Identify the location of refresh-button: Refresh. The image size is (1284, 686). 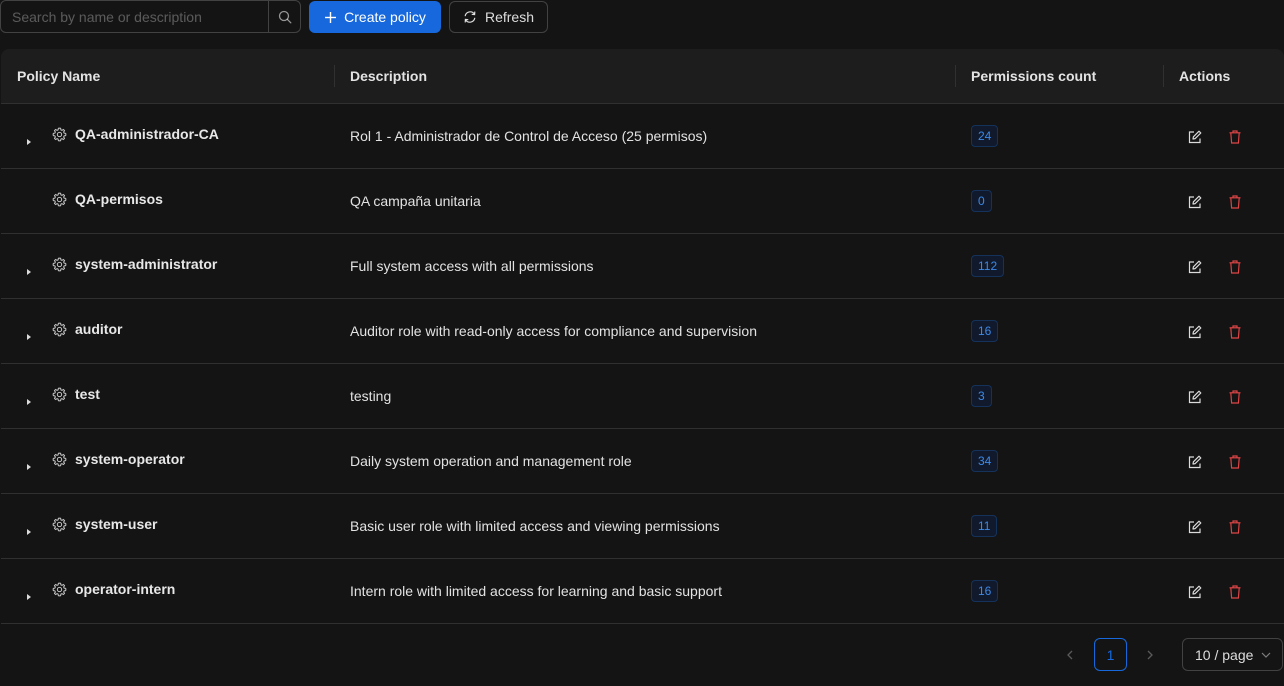
(498, 17).